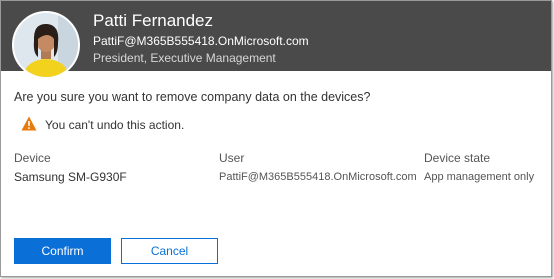  Describe the element at coordinates (153, 20) in the screenshot. I see `user-name: Patti Fernandez` at that location.